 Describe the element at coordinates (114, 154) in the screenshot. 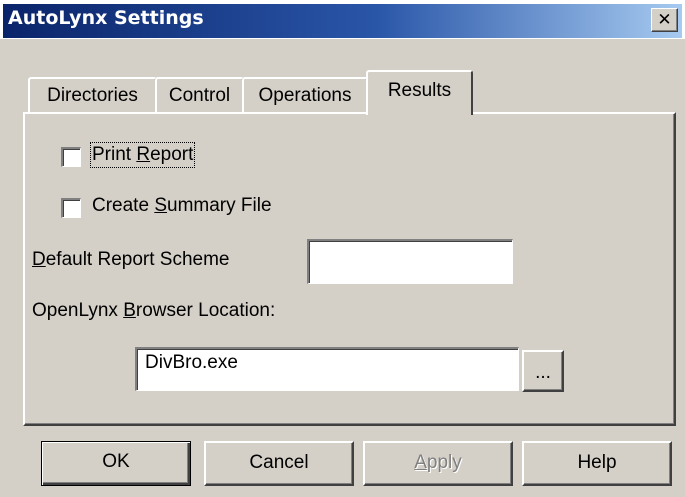

I see `print-report-text: Print` at that location.